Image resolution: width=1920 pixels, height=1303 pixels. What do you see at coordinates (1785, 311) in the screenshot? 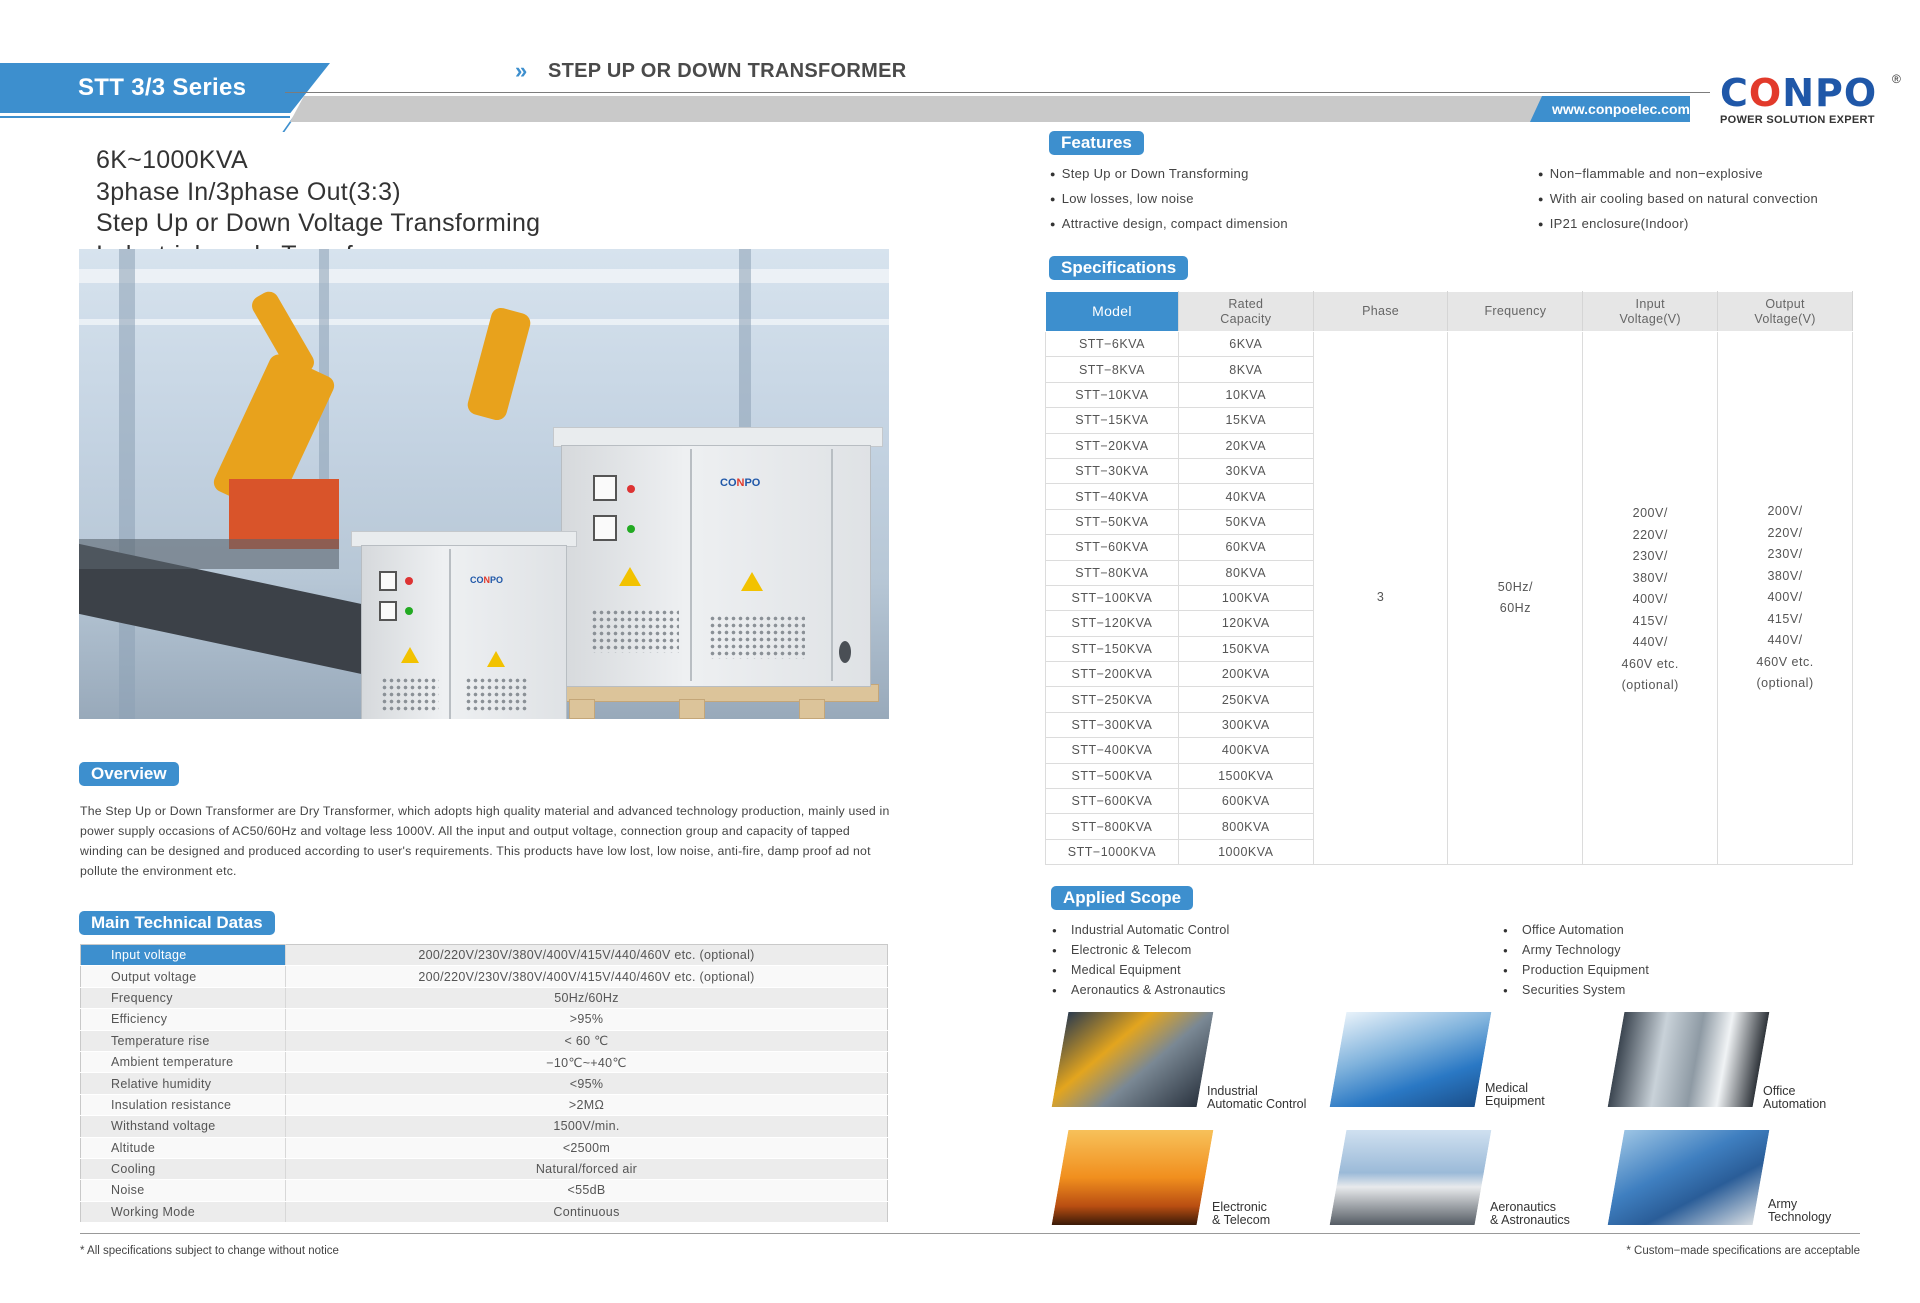
I see `col-output-voltage: Output Voltage(V)` at bounding box center [1785, 311].